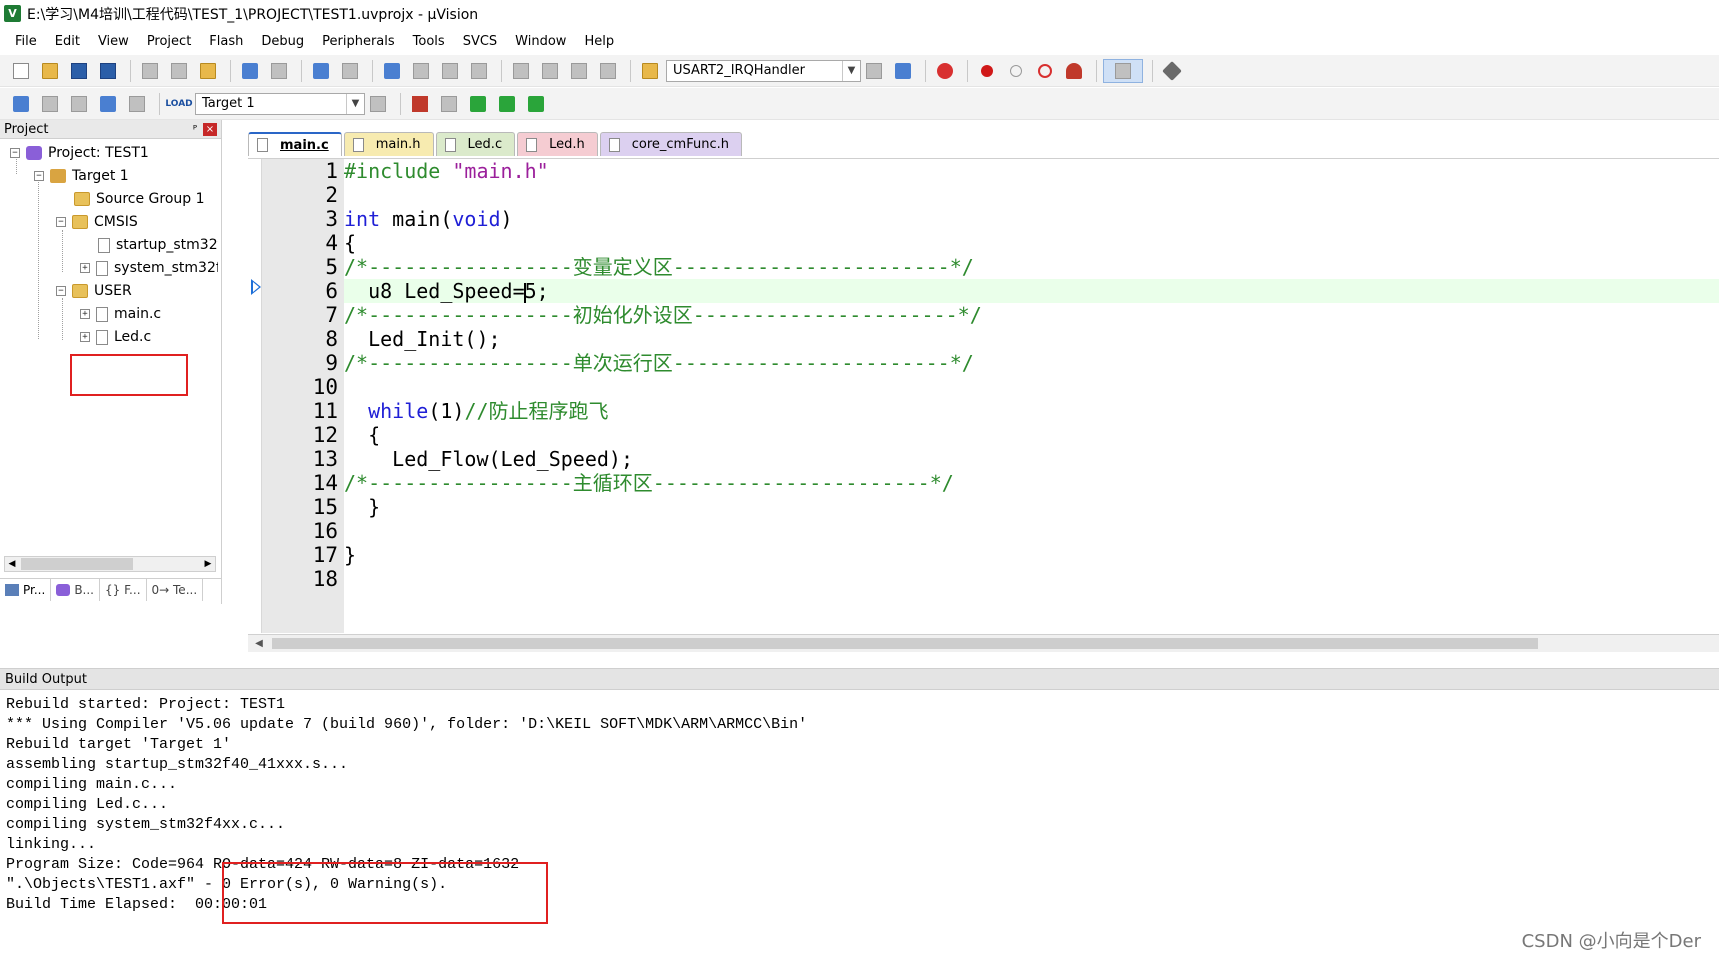 The width and height of the screenshot is (1719, 961). I want to click on tree-node-user: − USER, so click(94, 291).